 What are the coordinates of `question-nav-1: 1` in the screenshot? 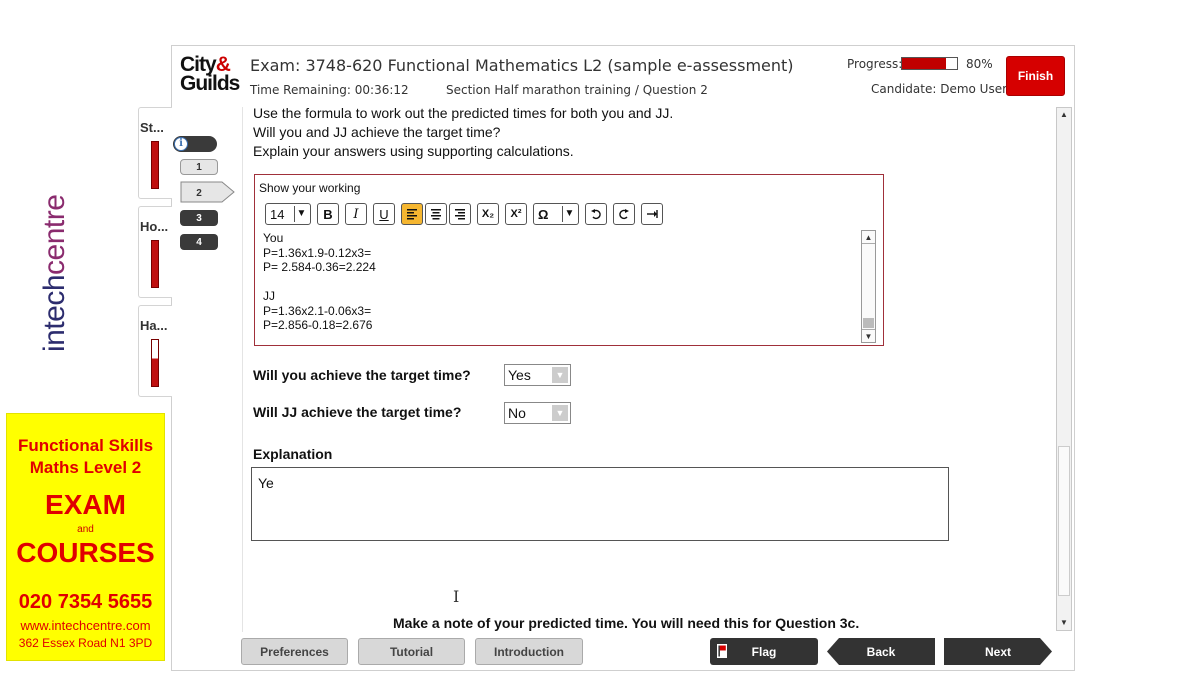 It's located at (199, 167).